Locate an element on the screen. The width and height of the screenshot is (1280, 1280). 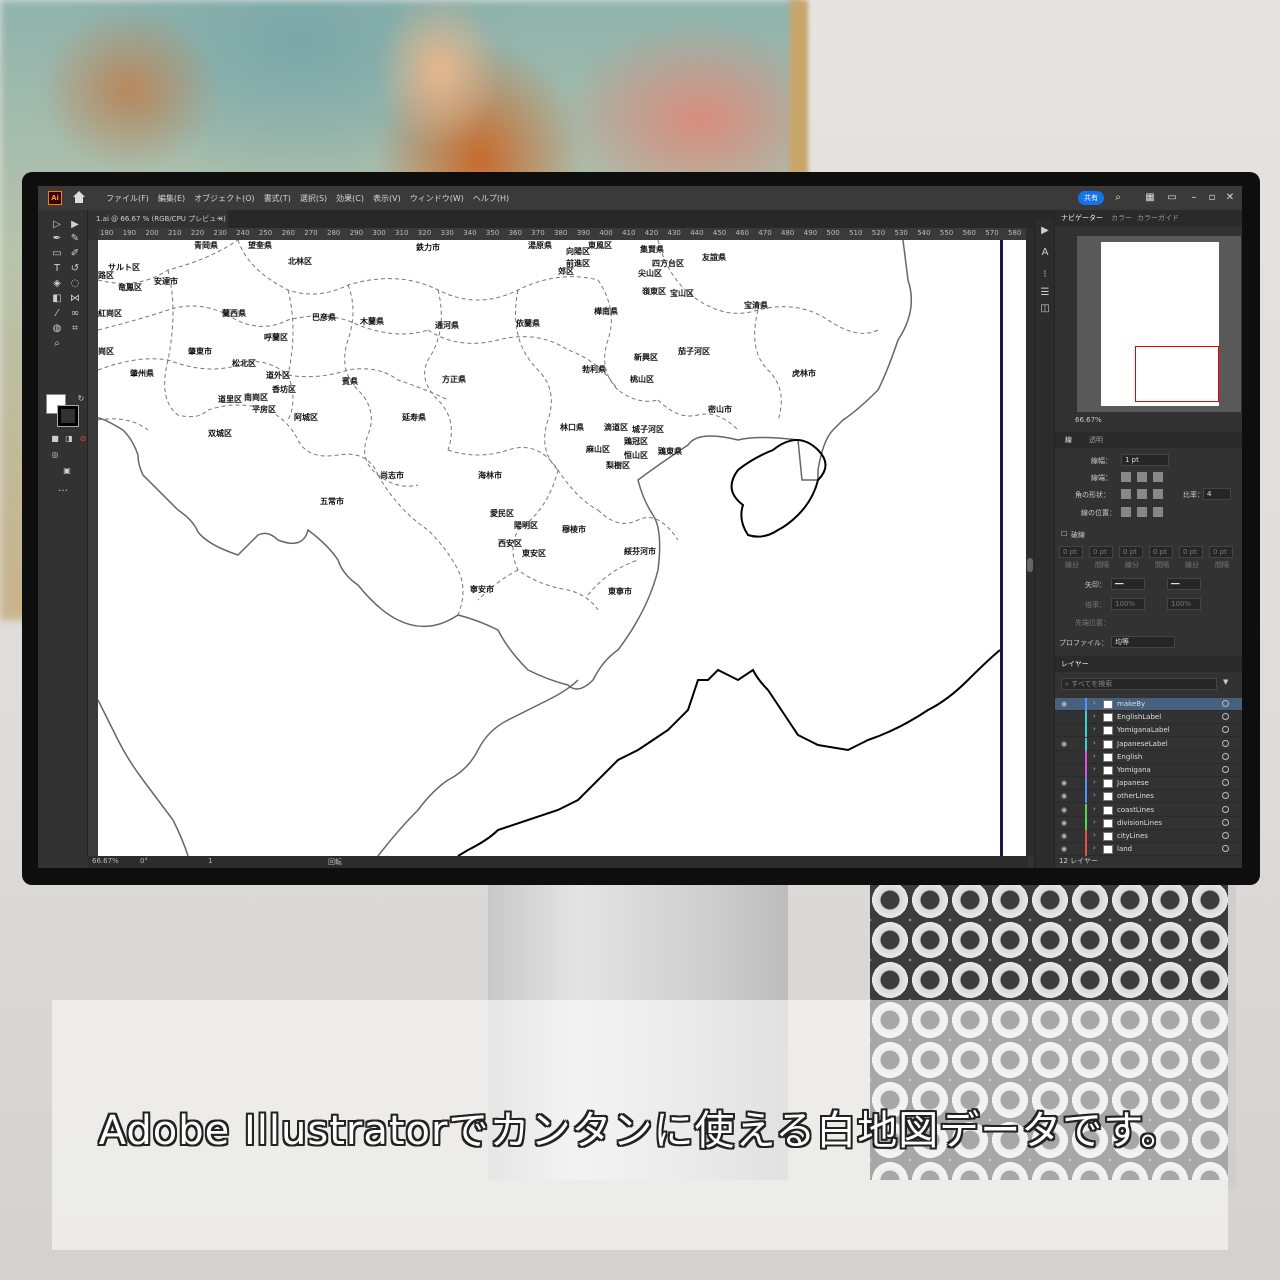
share-button: 共有 is located at coordinates (1091, 198).